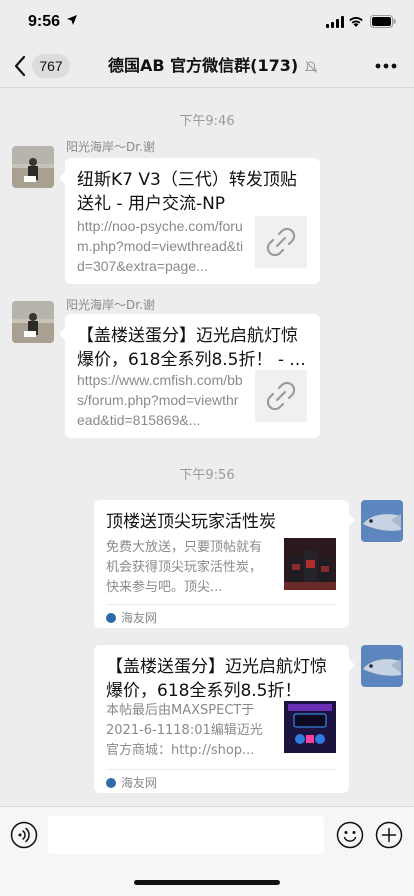 This screenshot has height=896, width=414. What do you see at coordinates (389, 835) in the screenshot?
I see `plus-icon` at bounding box center [389, 835].